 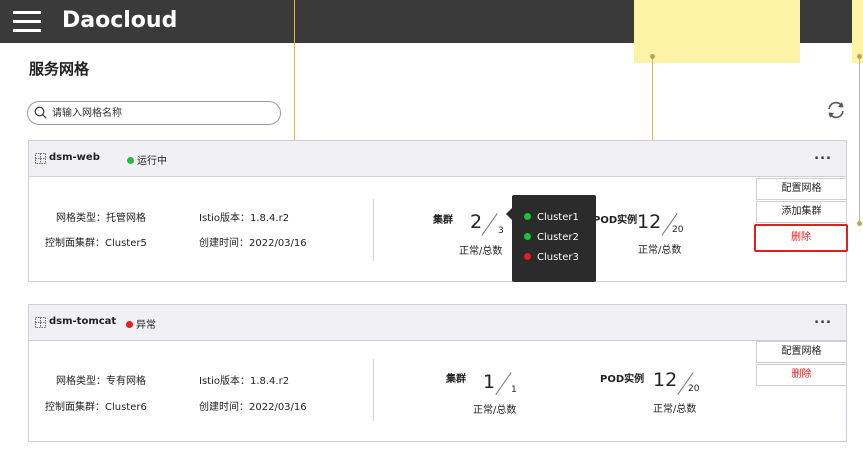 What do you see at coordinates (59, 69) in the screenshot?
I see `page-title: 服务网格` at bounding box center [59, 69].